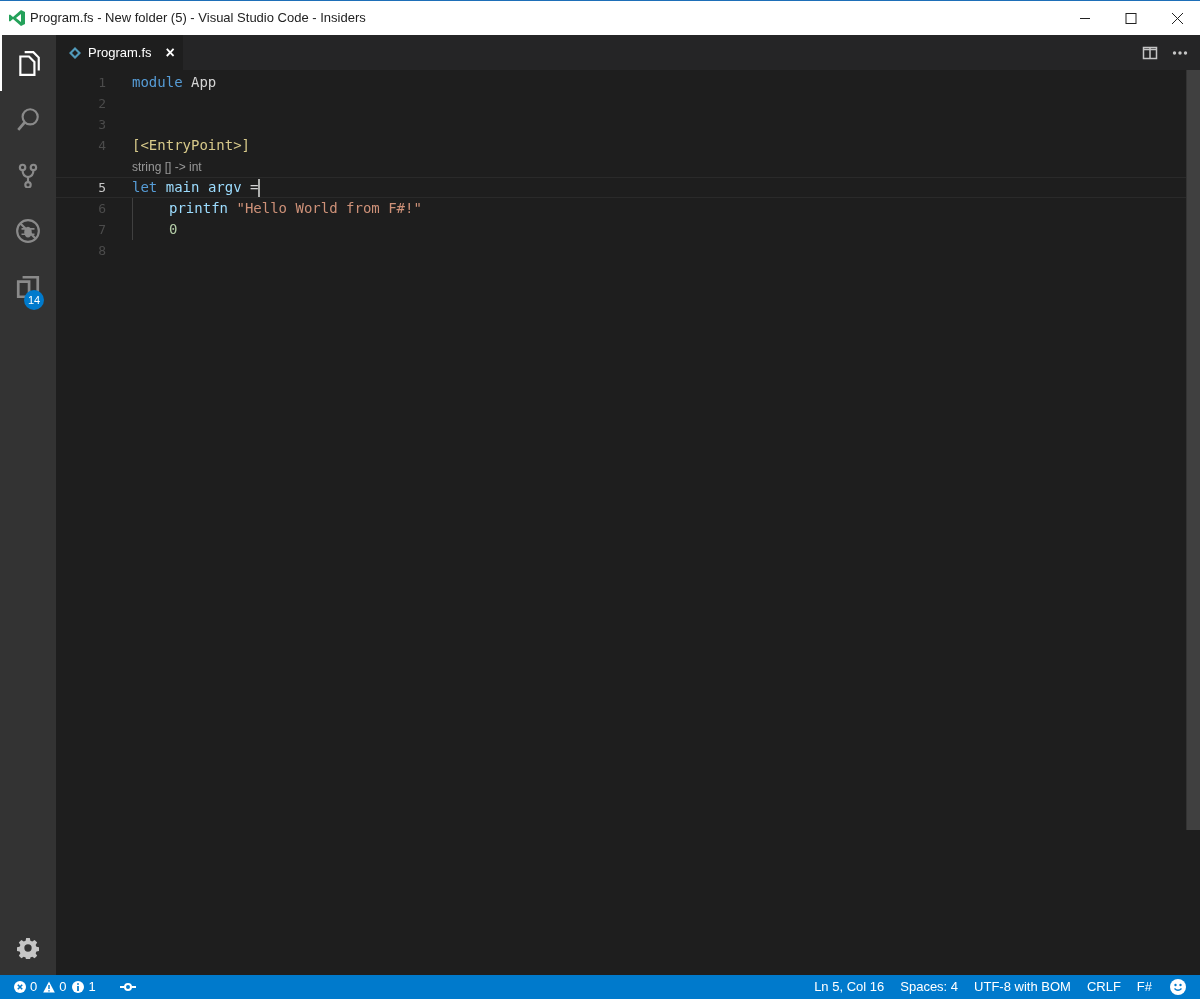  What do you see at coordinates (28, 231) in the screenshot?
I see `debug-icon` at bounding box center [28, 231].